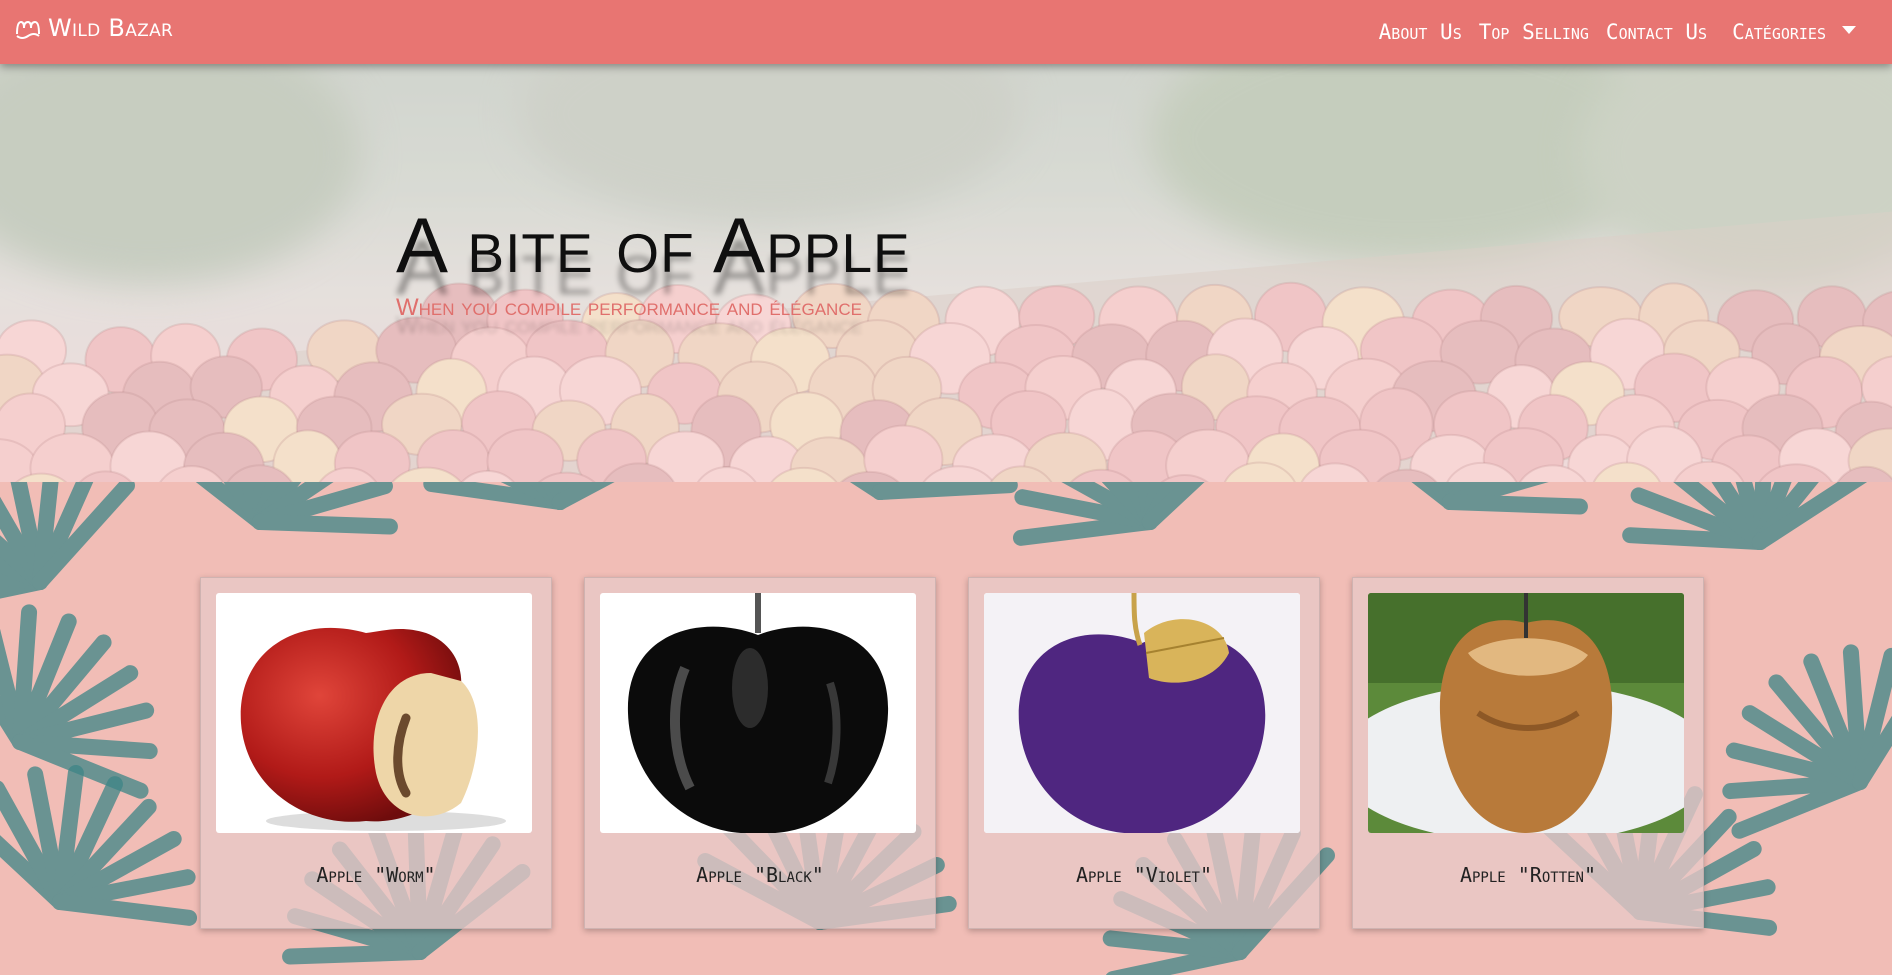 This screenshot has width=1892, height=975. What do you see at coordinates (760, 875) in the screenshot?
I see `product-label-black: Apple "Black"` at bounding box center [760, 875].